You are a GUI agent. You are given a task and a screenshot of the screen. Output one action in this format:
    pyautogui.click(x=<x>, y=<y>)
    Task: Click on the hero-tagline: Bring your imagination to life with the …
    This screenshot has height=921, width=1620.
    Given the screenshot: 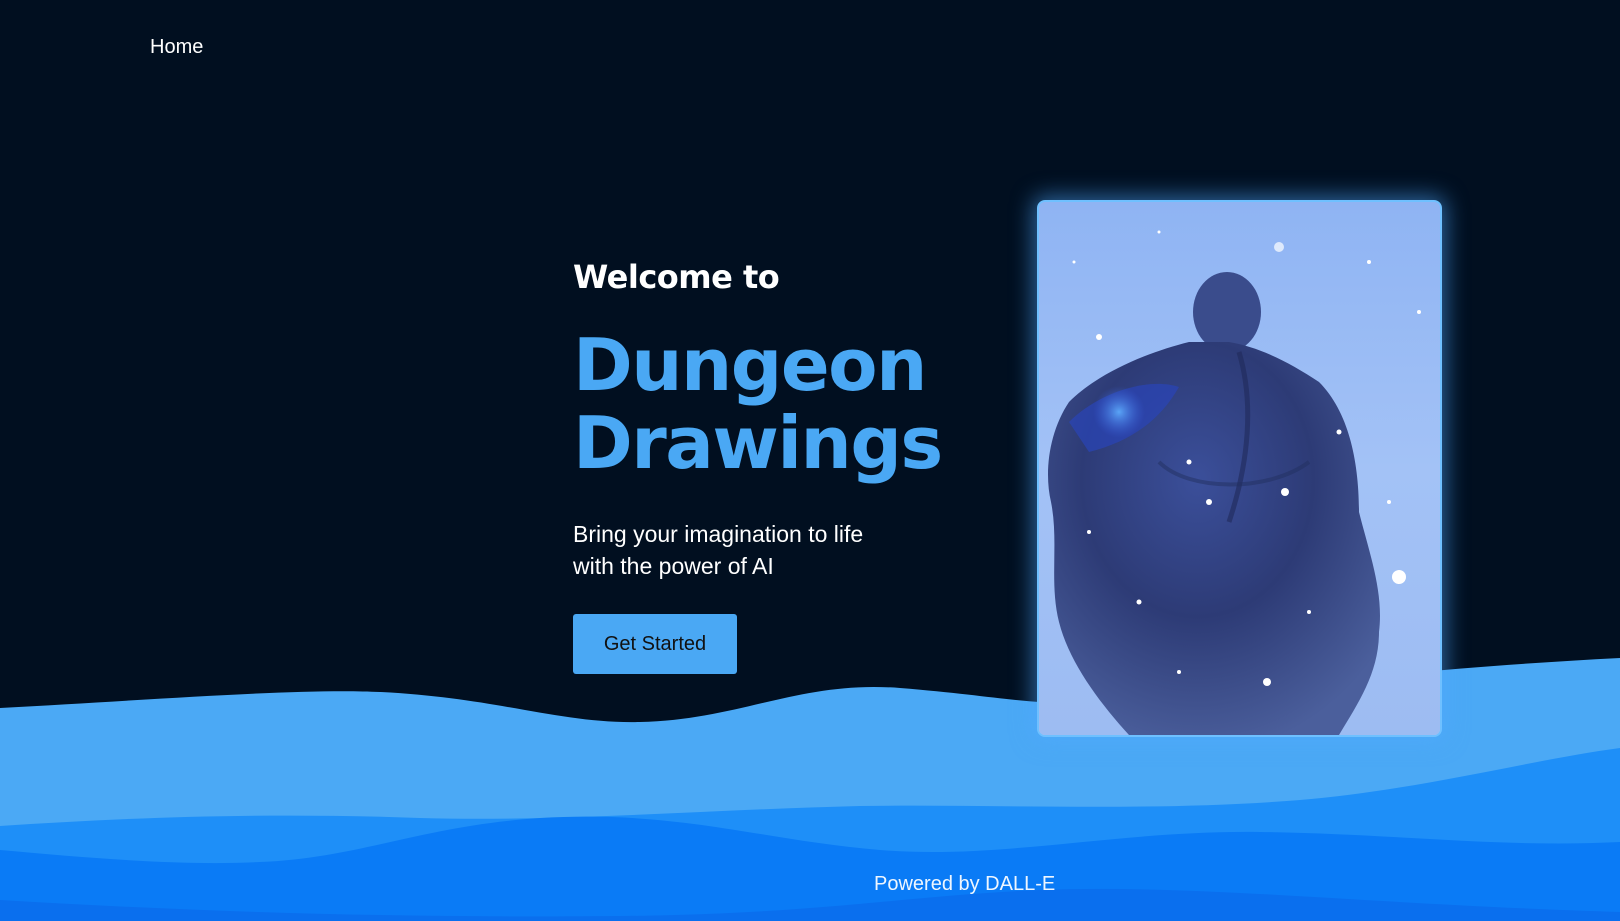 What is the action you would take?
    pyautogui.click(x=718, y=550)
    